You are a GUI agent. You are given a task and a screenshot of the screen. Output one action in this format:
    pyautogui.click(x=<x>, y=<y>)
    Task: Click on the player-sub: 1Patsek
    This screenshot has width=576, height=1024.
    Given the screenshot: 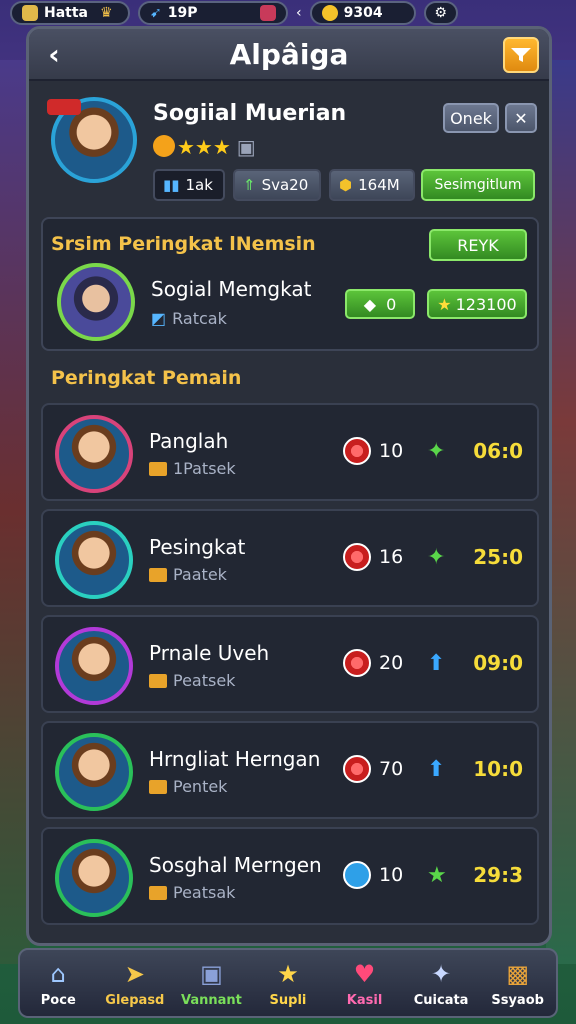 What is the action you would take?
    pyautogui.click(x=192, y=468)
    